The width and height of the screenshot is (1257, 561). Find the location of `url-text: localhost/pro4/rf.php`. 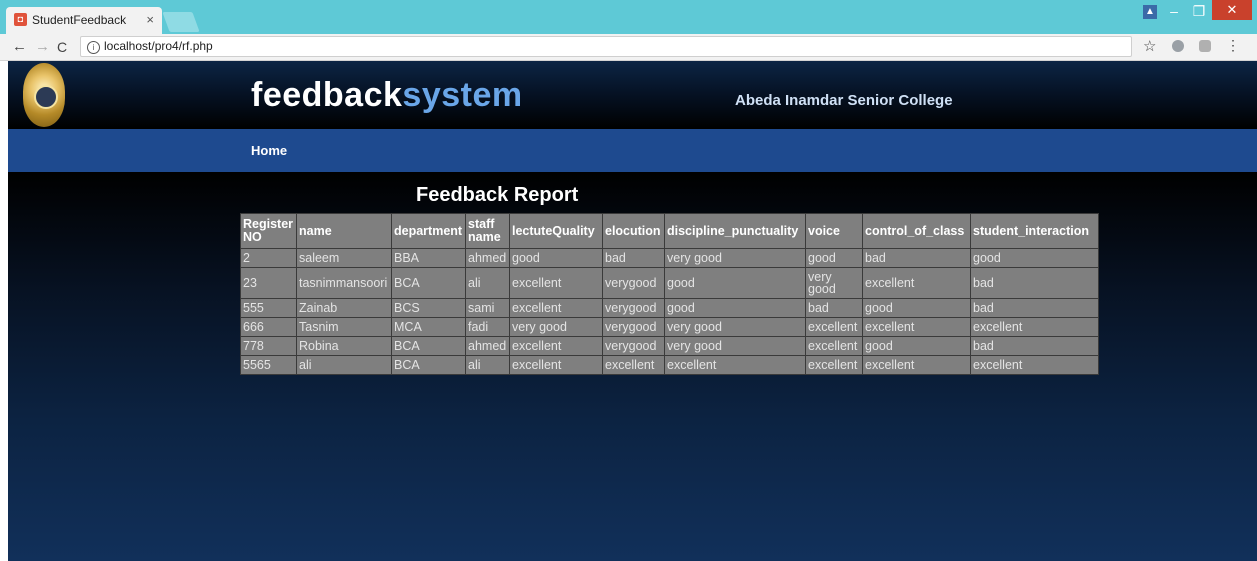

url-text: localhost/pro4/rf.php is located at coordinates (158, 46).